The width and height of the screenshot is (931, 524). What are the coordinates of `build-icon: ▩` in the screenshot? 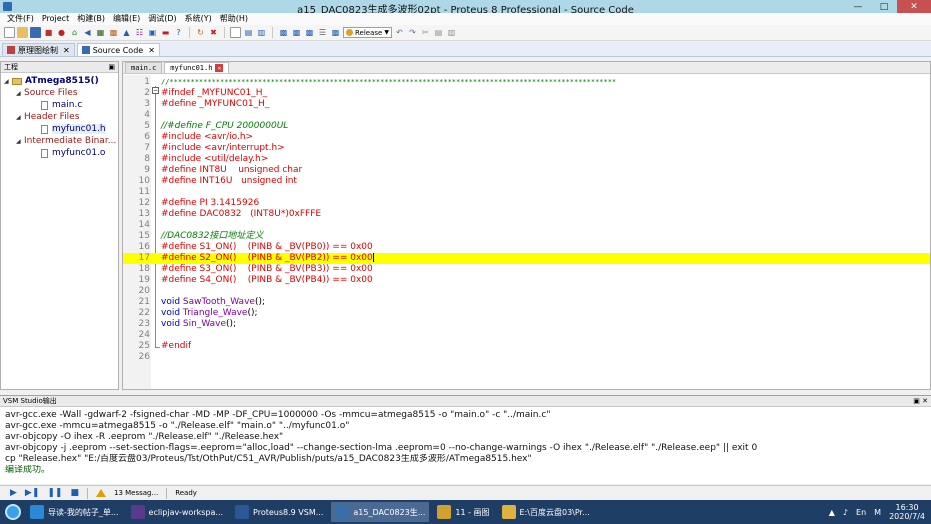 It's located at (283, 32).